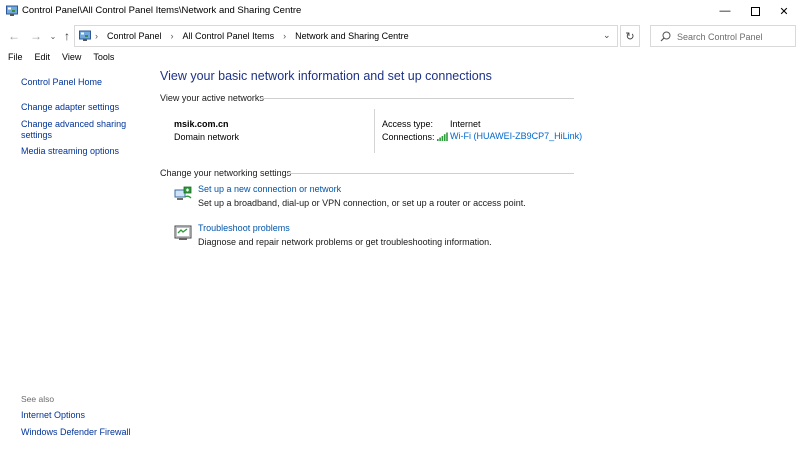 This screenshot has width=800, height=449. What do you see at coordinates (465, 124) in the screenshot?
I see `access-type-value: Internet` at bounding box center [465, 124].